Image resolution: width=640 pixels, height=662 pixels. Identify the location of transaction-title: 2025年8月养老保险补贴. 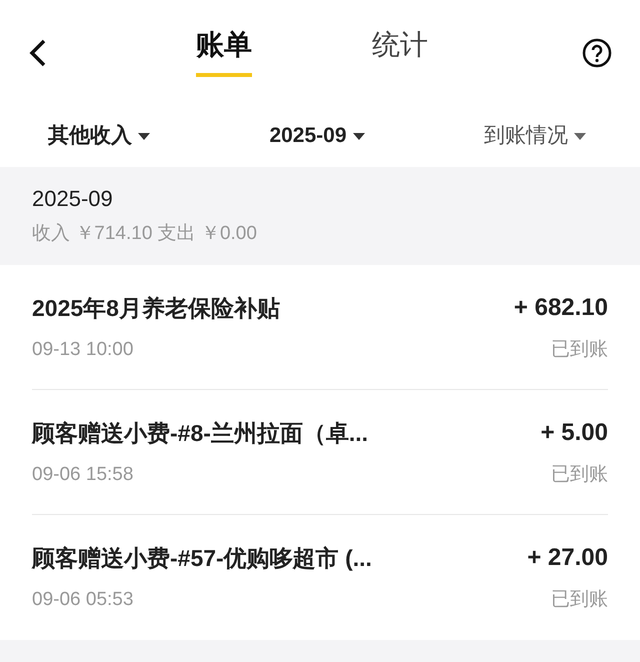
(156, 308).